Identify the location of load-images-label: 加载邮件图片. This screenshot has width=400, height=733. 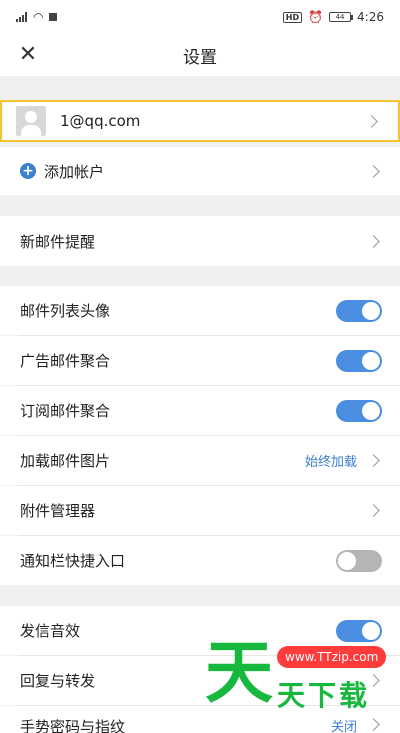
(65, 461).